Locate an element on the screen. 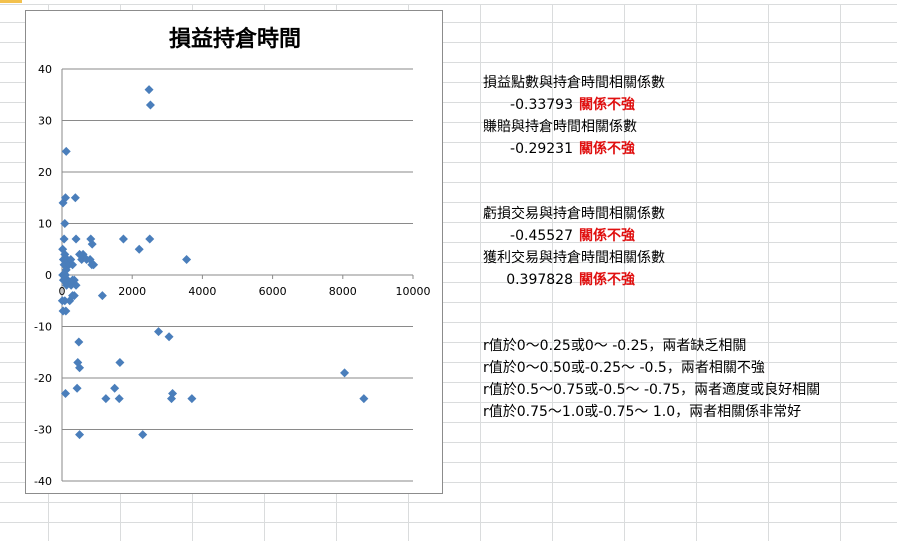 The image size is (897, 541). note-label: 獲利交易與持倉時間相關係數 is located at coordinates (574, 258).